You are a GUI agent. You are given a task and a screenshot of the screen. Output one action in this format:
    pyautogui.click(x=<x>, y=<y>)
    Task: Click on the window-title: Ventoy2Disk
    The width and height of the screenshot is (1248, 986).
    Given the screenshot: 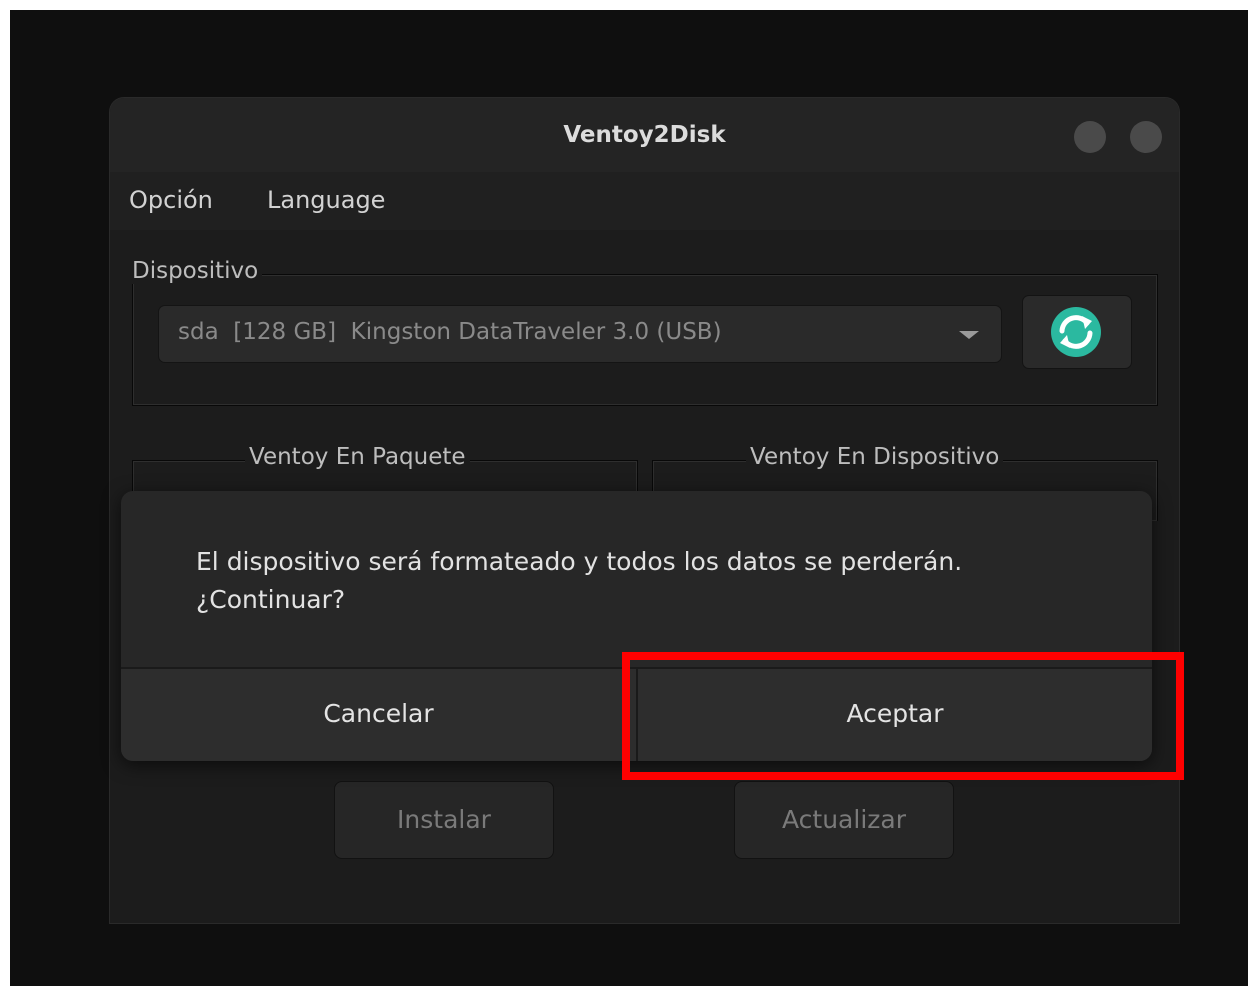 What is the action you would take?
    pyautogui.click(x=644, y=135)
    